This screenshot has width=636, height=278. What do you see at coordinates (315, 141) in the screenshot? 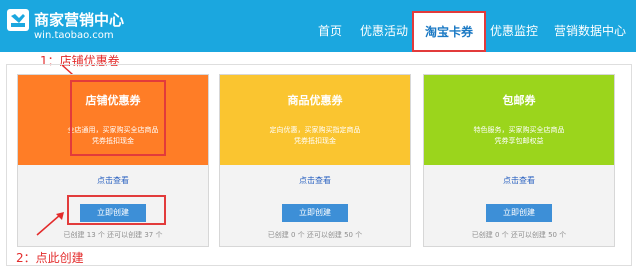
I see `desc-line: 凭券抵扣现金` at bounding box center [315, 141].